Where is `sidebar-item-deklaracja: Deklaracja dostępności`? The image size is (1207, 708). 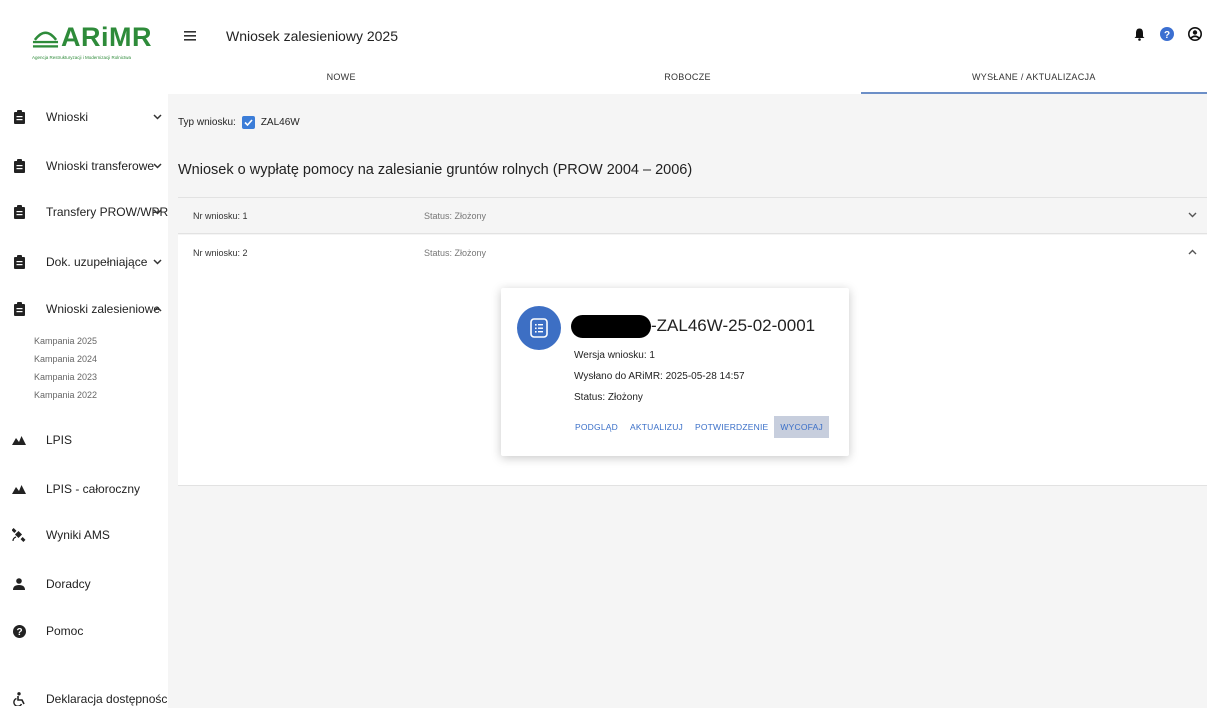 sidebar-item-deklaracja: Deklaracja dostępności is located at coordinates (85, 696).